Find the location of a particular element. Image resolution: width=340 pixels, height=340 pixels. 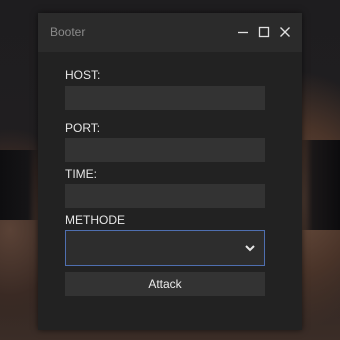

method-label: METHODE is located at coordinates (95, 220).